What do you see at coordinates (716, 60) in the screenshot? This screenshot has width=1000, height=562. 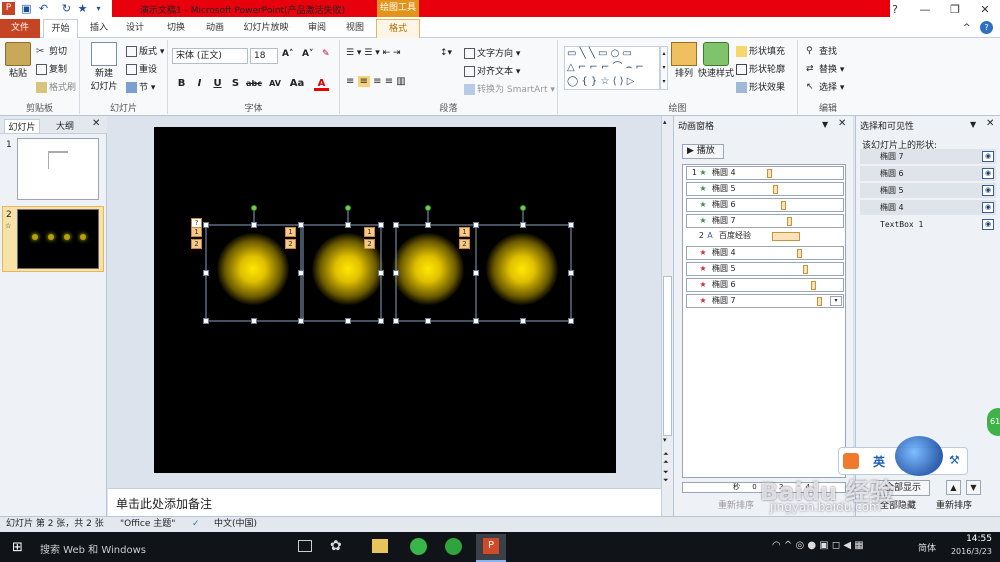 I see `quick-styles-button: 快速样式` at bounding box center [716, 60].